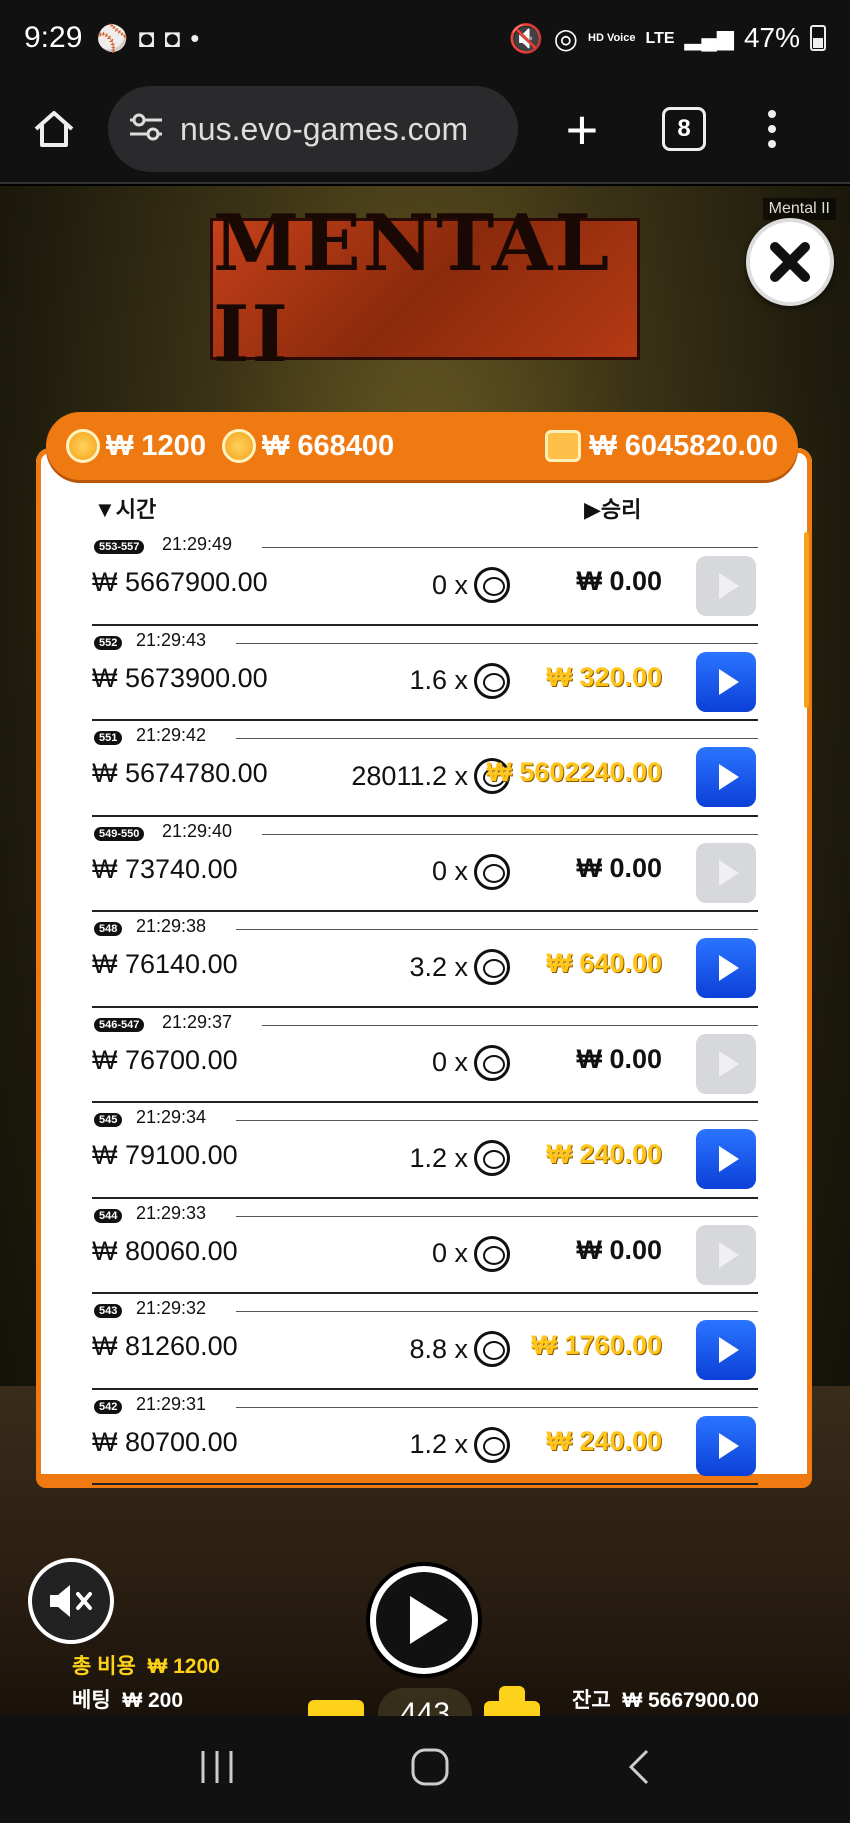 This screenshot has width=850, height=1823. I want to click on history-row: 543 21:29:32 ₩ 81260.00 8.8 x ₩ 1760.00, so click(425, 1342).